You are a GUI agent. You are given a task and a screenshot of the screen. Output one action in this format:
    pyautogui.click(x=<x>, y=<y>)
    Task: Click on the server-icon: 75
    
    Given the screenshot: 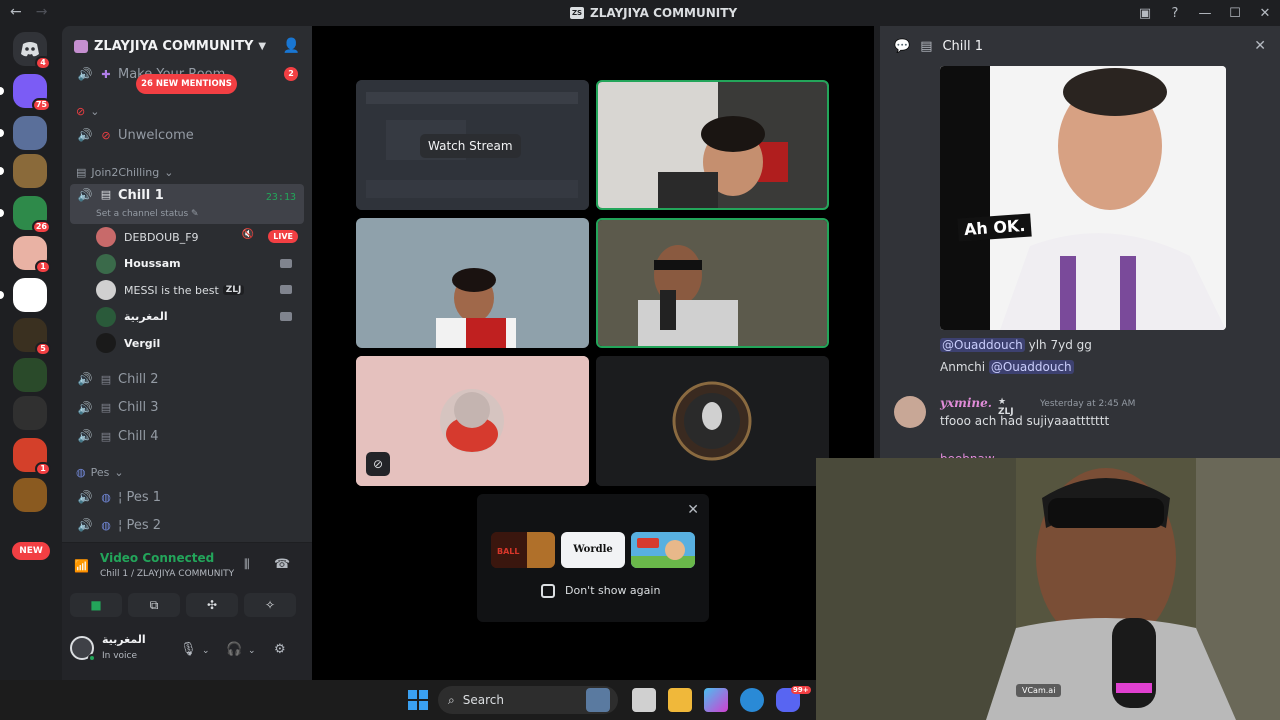 What is the action you would take?
    pyautogui.click(x=32, y=93)
    